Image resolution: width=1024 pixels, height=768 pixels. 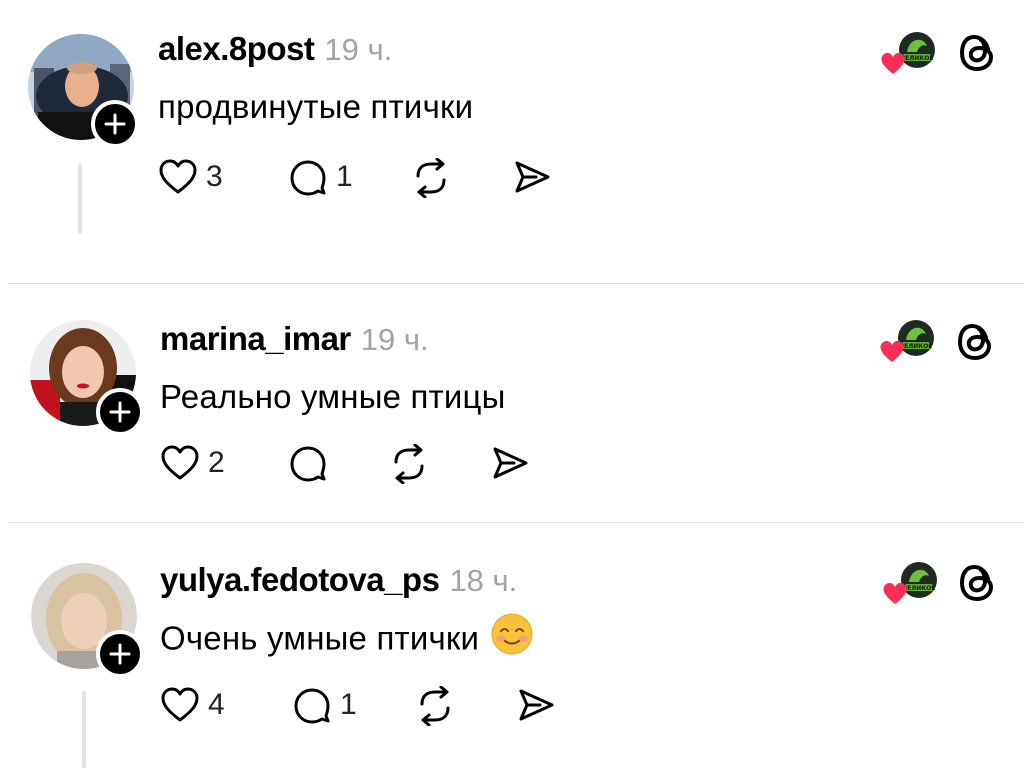 I want to click on post-text: продвинутые птички, so click(x=316, y=106).